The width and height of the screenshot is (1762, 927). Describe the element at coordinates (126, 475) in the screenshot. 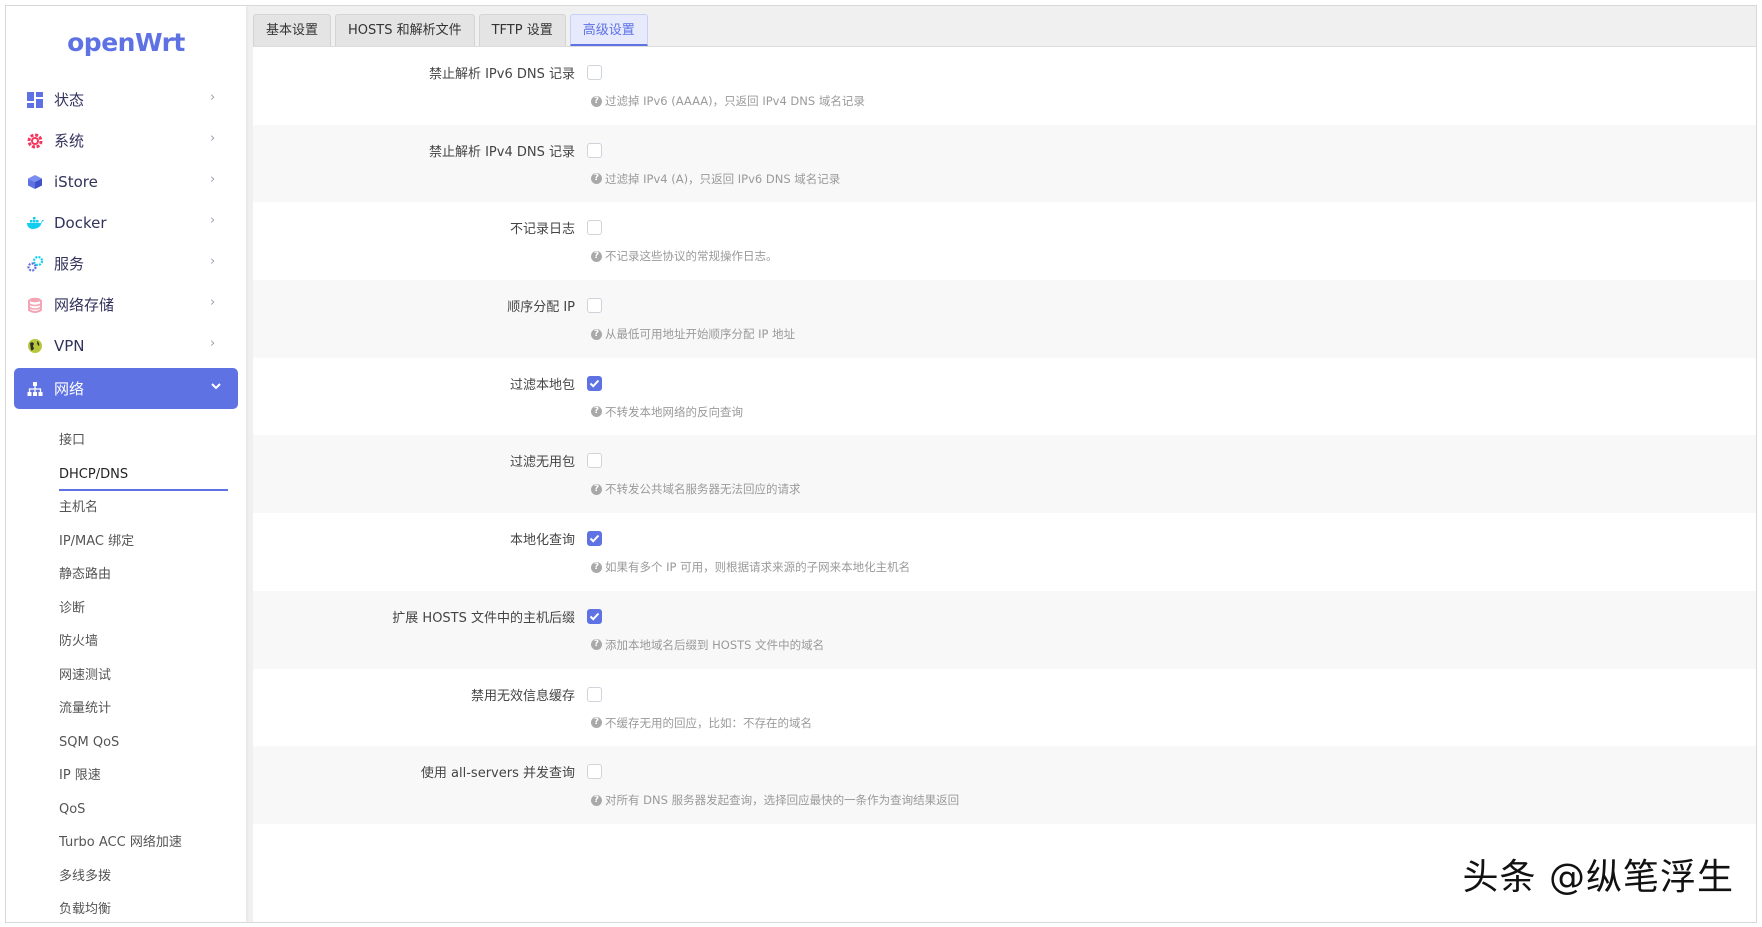

I see `submenu-item-dhcp-dns: DHCP/DNS` at that location.